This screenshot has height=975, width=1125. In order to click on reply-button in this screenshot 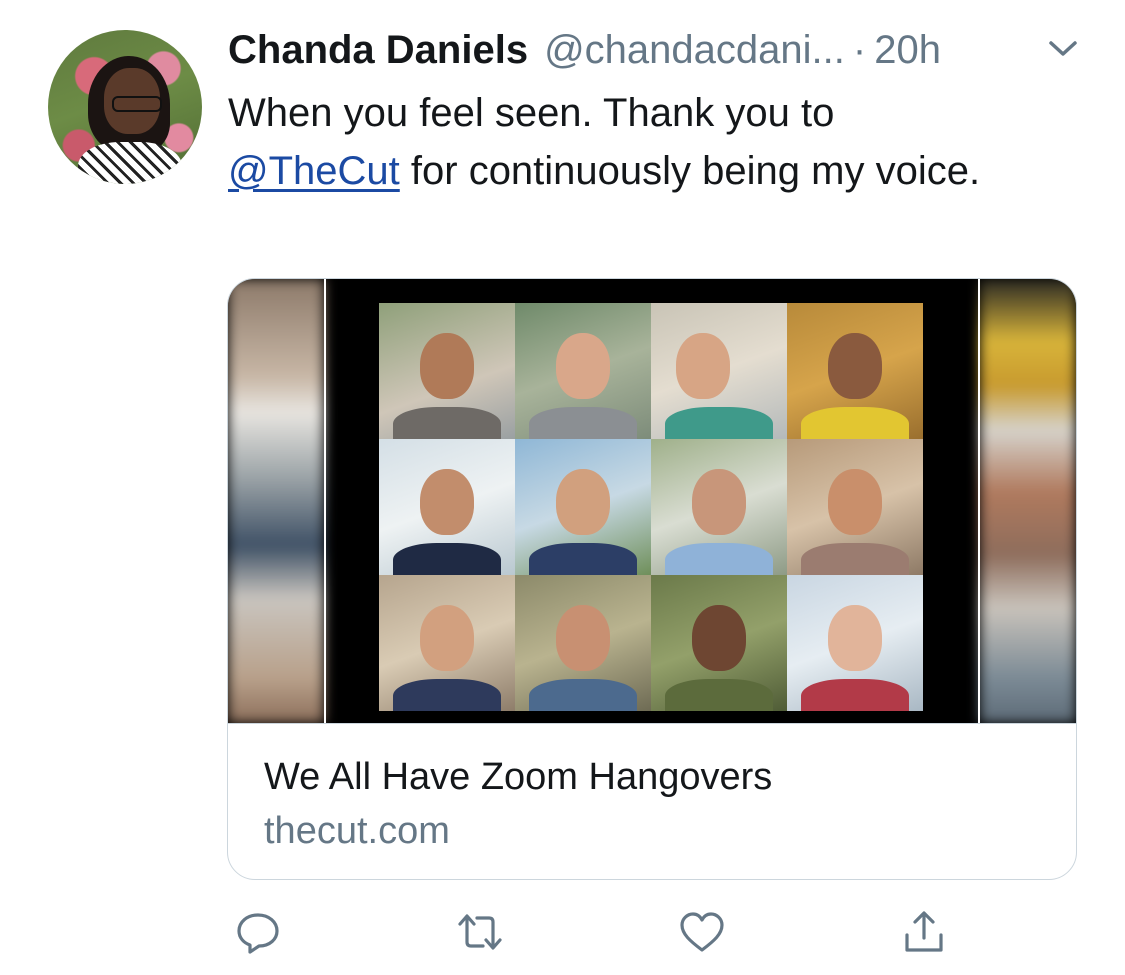, I will do `click(258, 932)`.